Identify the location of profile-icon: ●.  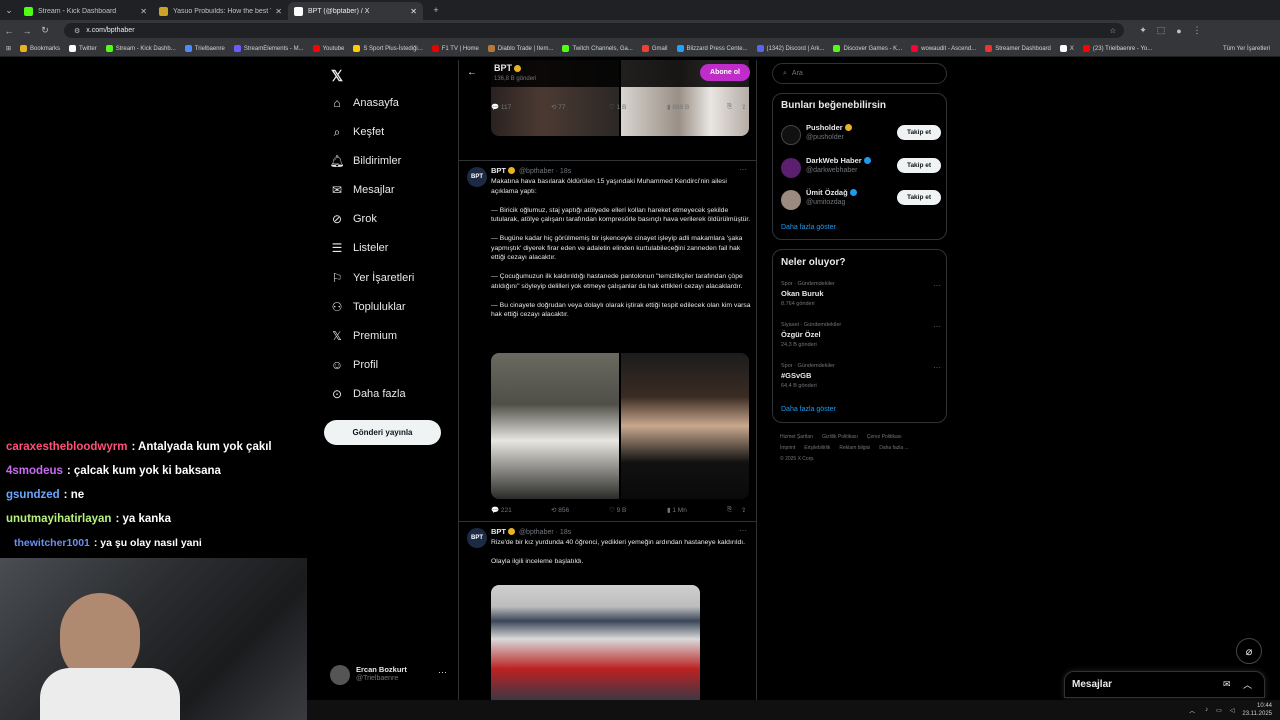
(1179, 31).